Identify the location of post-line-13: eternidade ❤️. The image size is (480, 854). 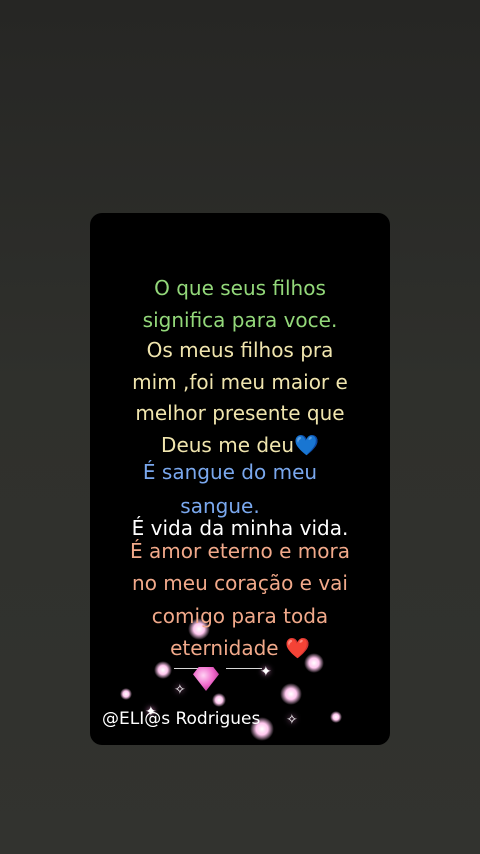
(240, 648).